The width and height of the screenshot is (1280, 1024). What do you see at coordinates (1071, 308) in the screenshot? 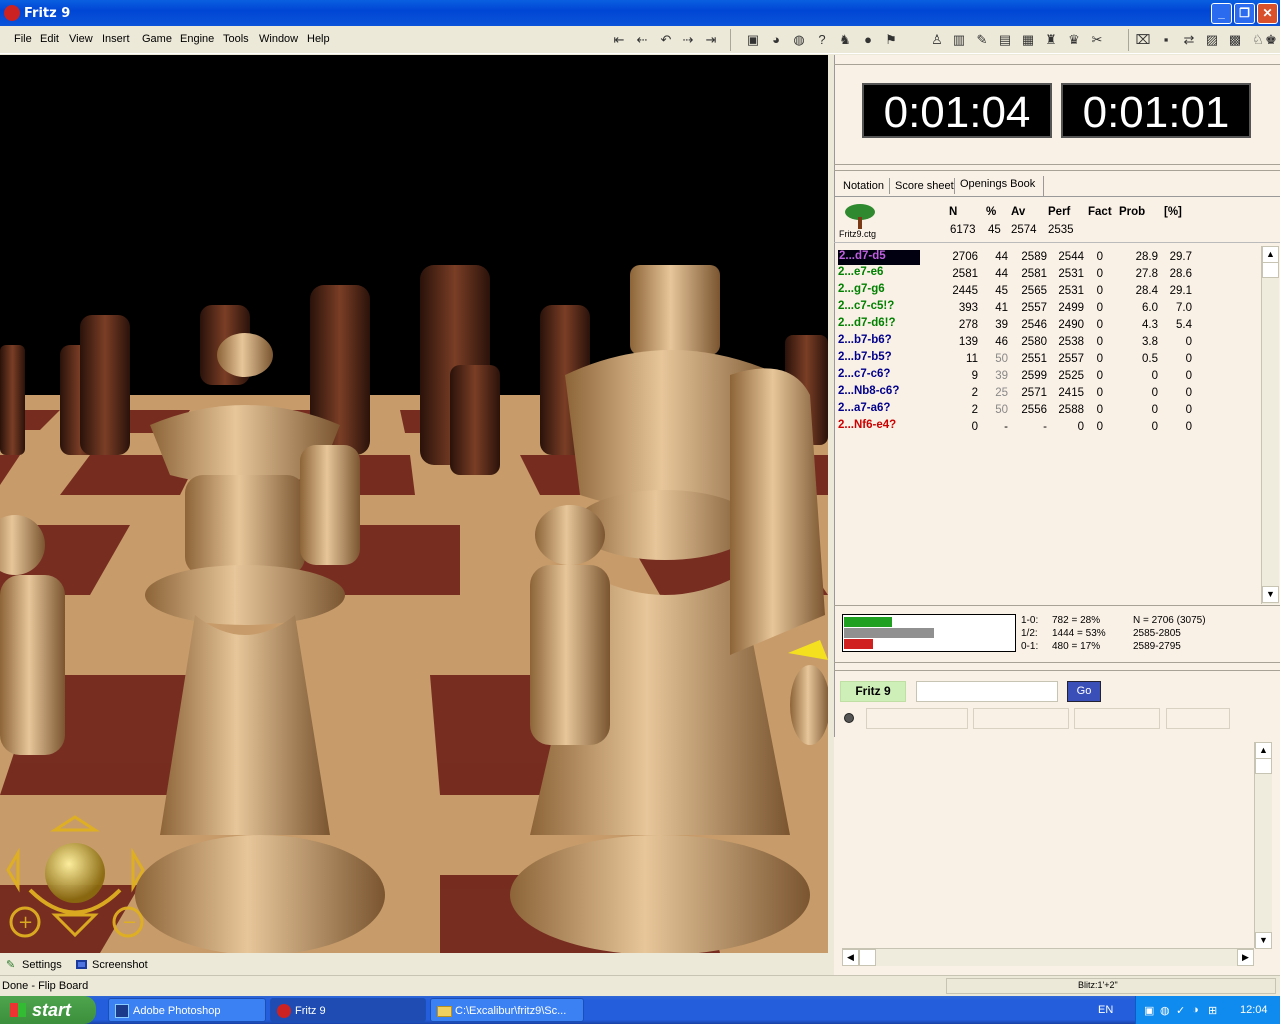
I see `book-cell-perf: 2499` at bounding box center [1071, 308].